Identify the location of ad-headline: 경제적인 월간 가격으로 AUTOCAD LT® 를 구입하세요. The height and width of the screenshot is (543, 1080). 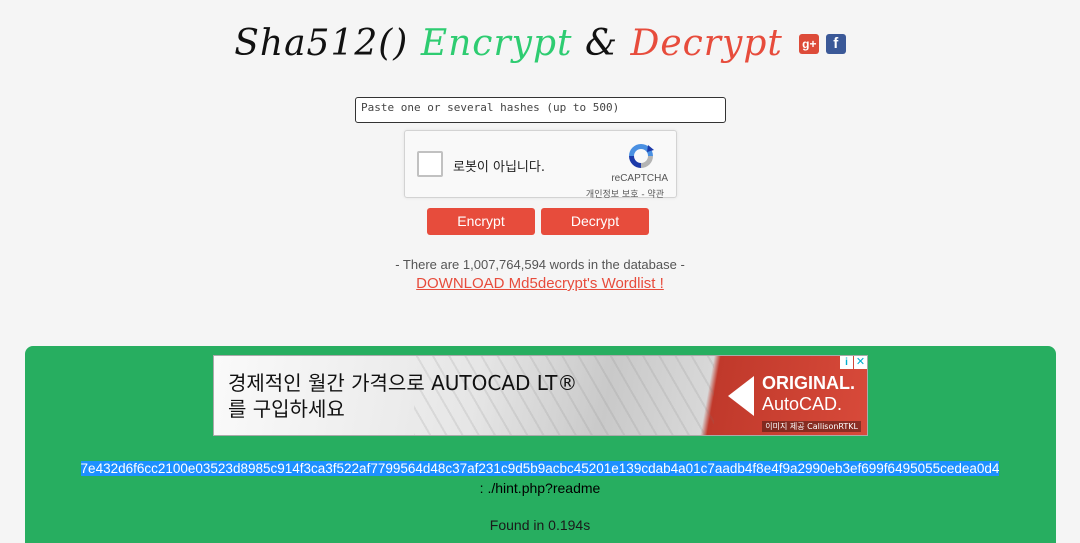
(402, 396).